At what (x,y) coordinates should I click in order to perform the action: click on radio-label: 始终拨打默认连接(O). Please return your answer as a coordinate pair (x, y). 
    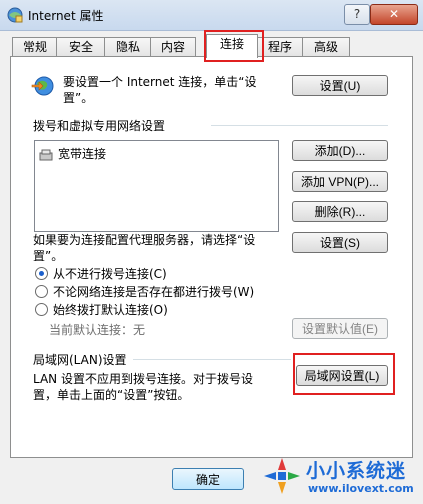
    Looking at the image, I should click on (110, 310).